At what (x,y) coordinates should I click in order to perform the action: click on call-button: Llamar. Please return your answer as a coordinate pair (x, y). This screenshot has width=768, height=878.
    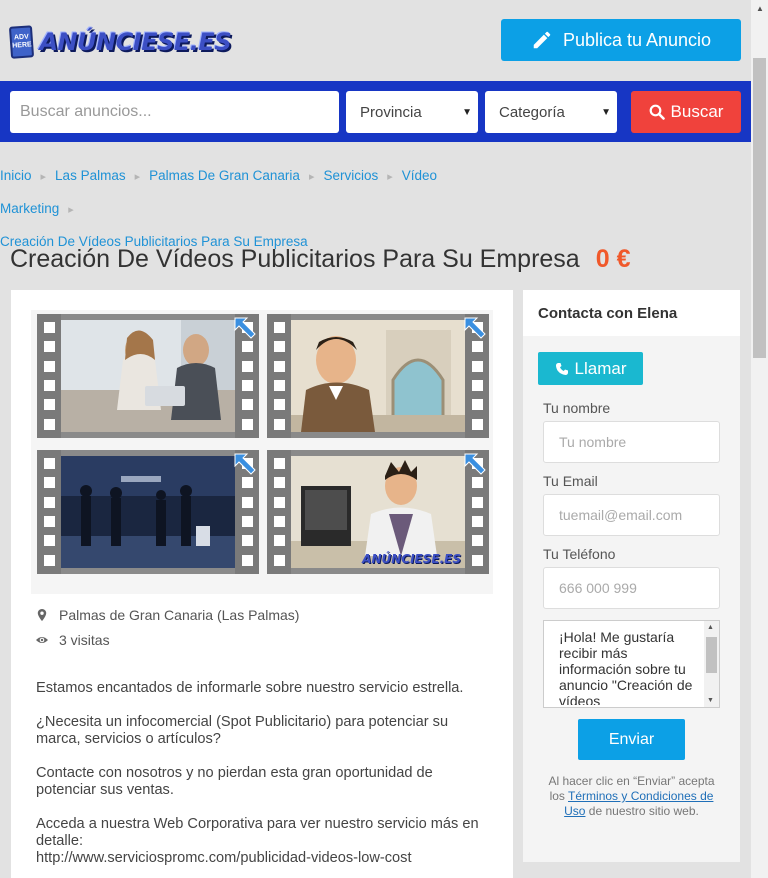
    Looking at the image, I should click on (590, 368).